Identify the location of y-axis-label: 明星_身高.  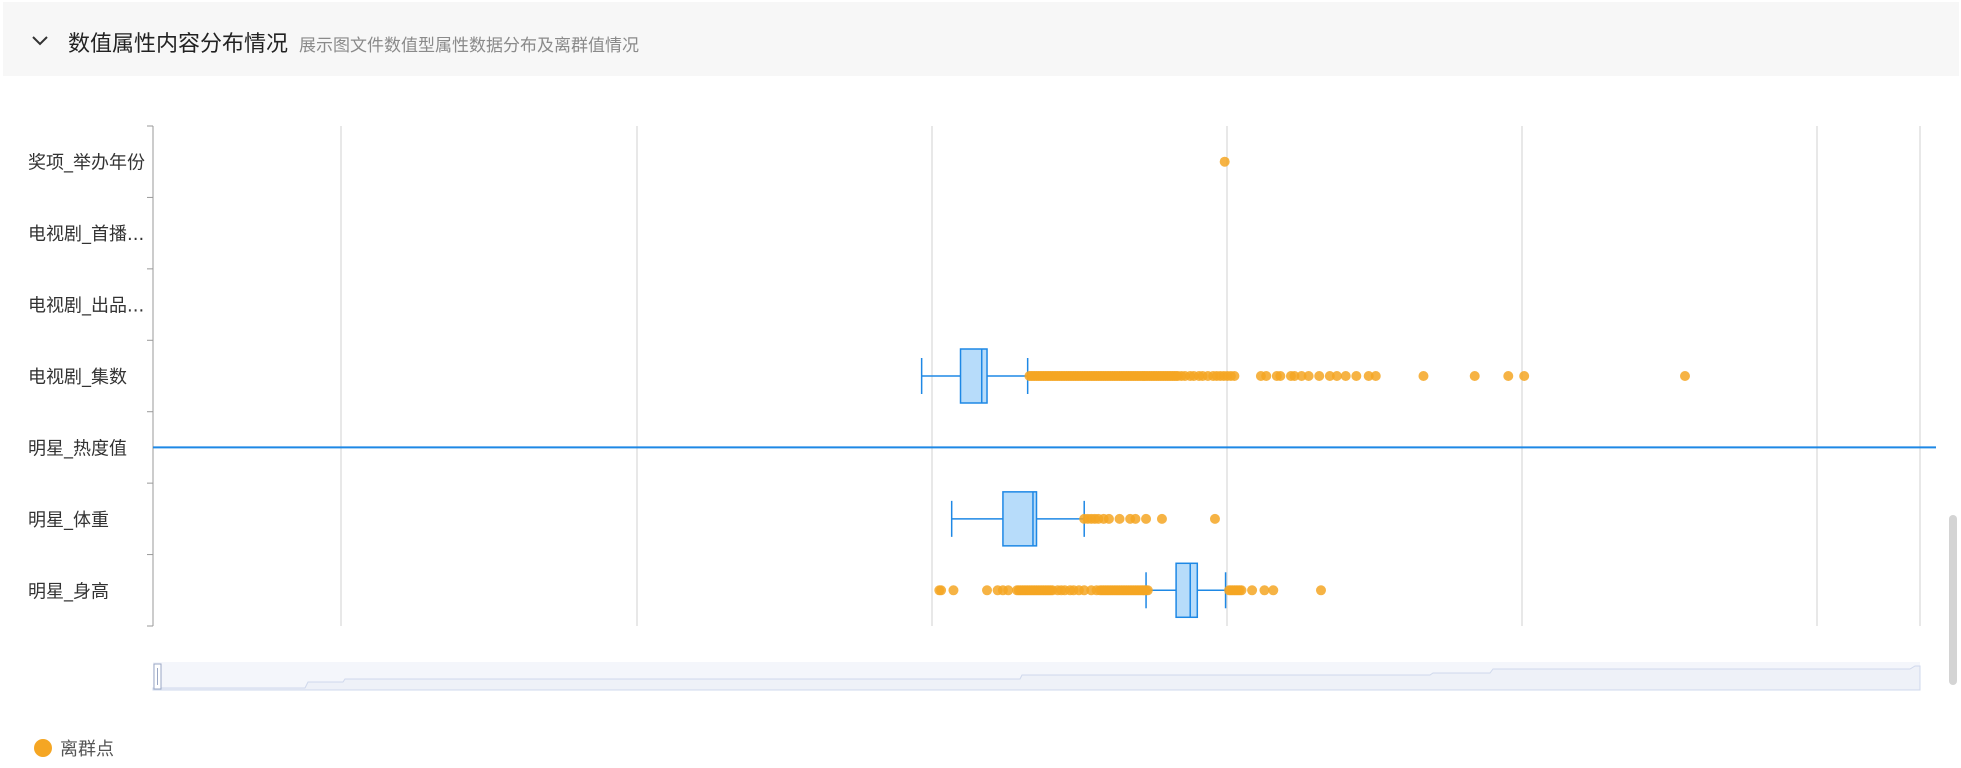
(68, 591).